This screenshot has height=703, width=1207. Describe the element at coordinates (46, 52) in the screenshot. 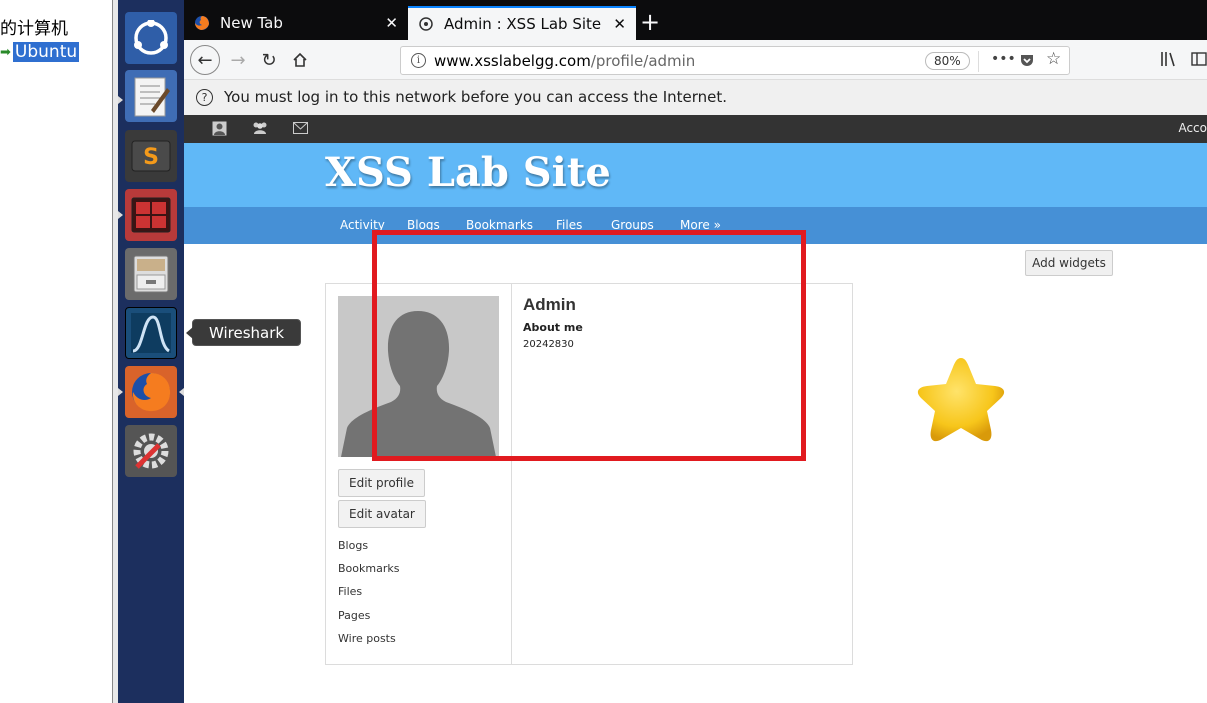

I see `vm-item-label: Ubuntu` at that location.